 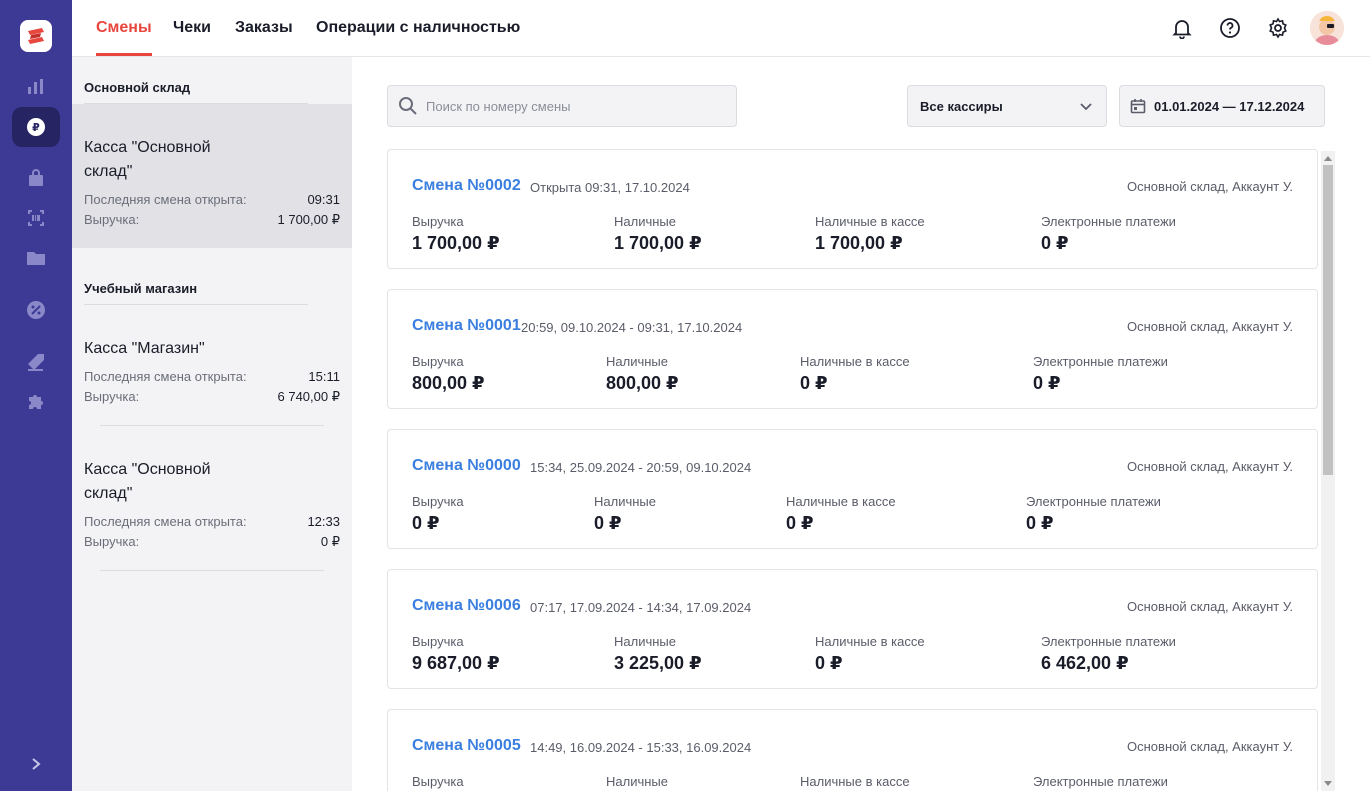 I want to click on notifications-button, so click(x=1182, y=28).